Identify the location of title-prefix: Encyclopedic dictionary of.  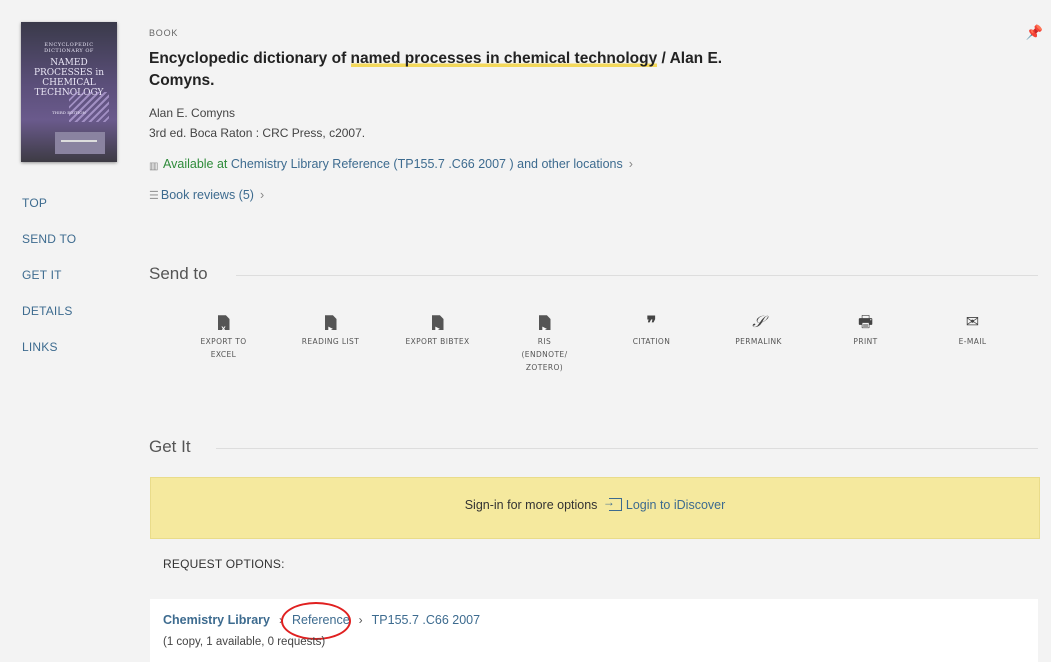
(250, 58).